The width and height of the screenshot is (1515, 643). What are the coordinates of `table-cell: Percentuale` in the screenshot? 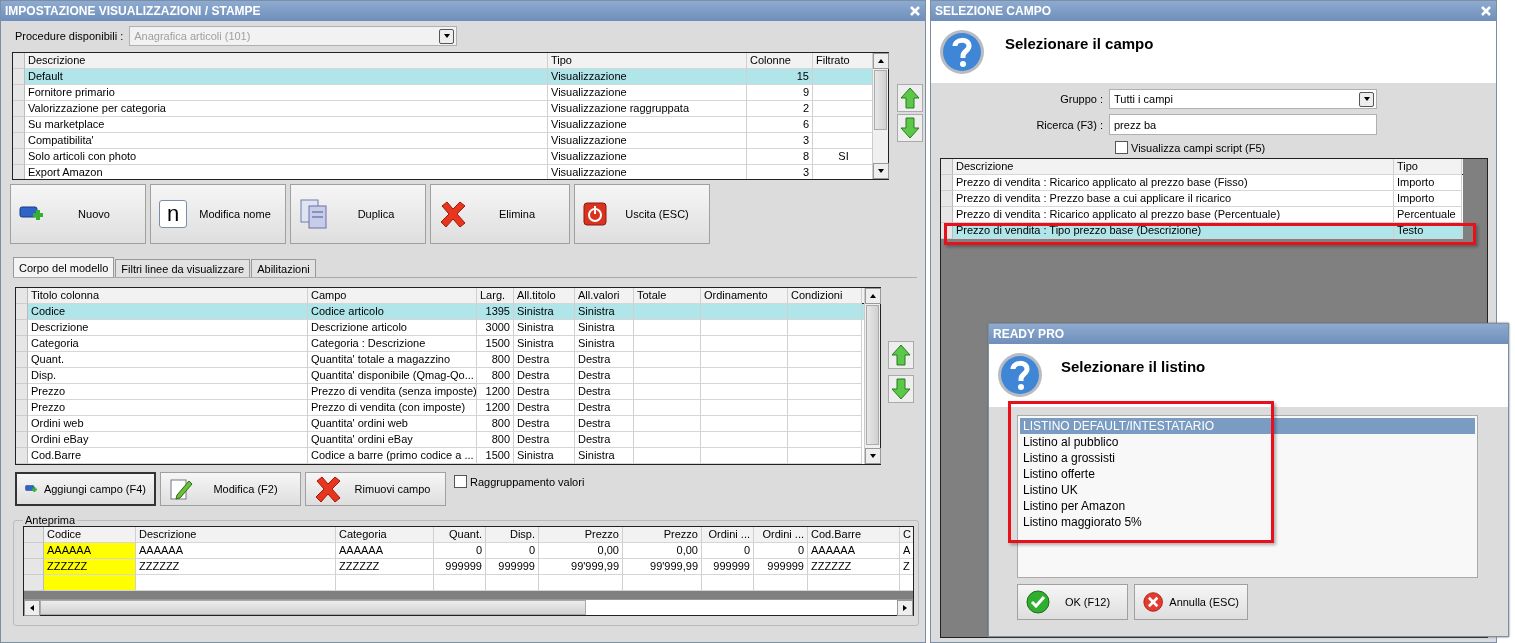 It's located at (1428, 215).